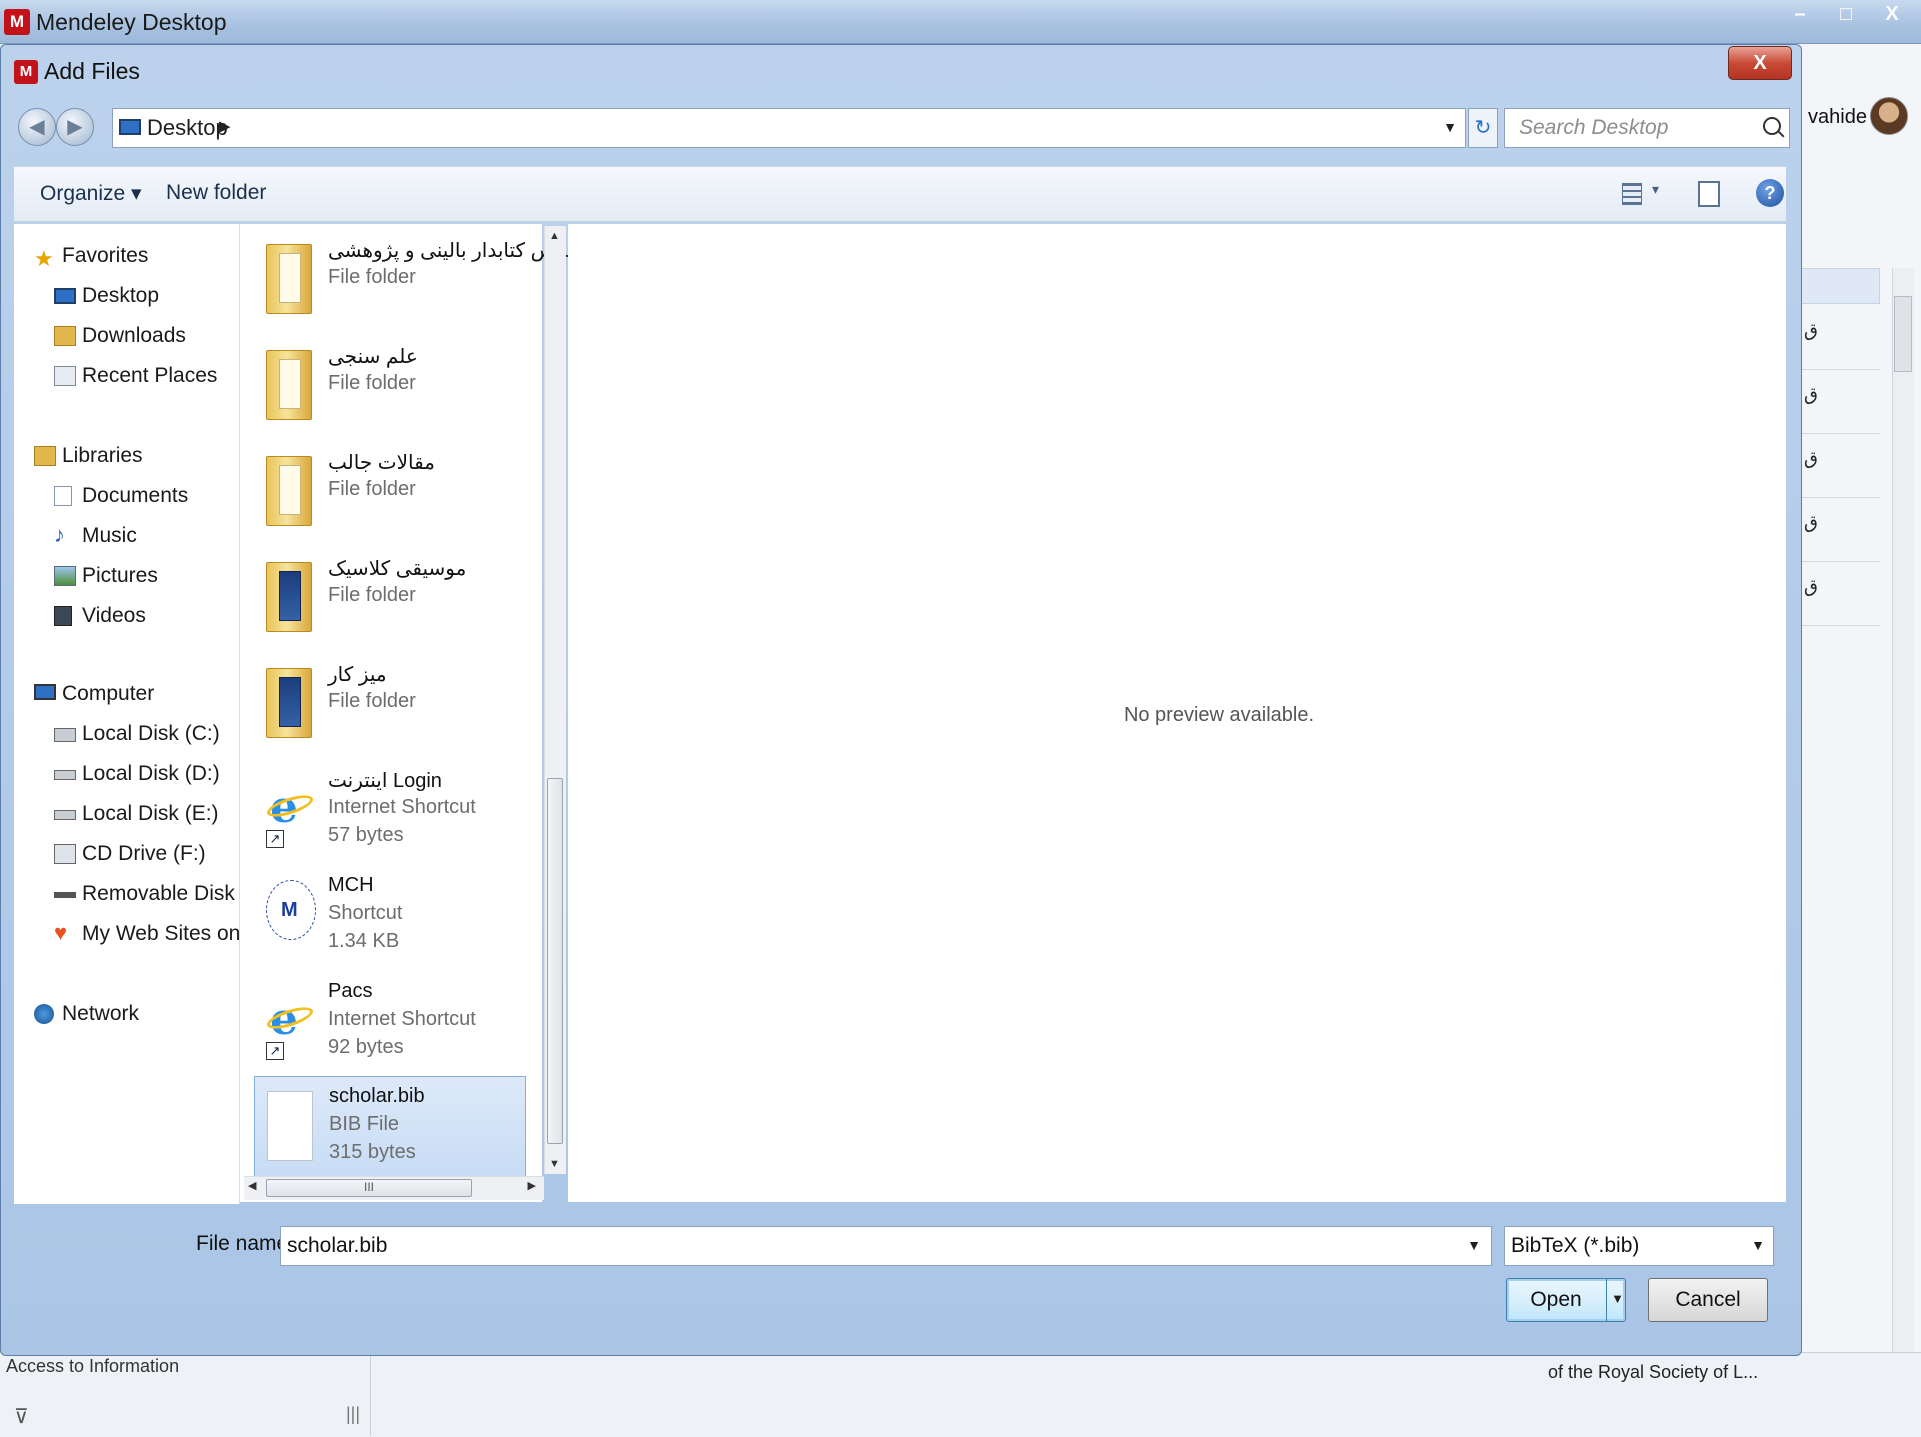 Image resolution: width=1921 pixels, height=1437 pixels. What do you see at coordinates (105, 255) in the screenshot?
I see `nav-label: Favorites` at bounding box center [105, 255].